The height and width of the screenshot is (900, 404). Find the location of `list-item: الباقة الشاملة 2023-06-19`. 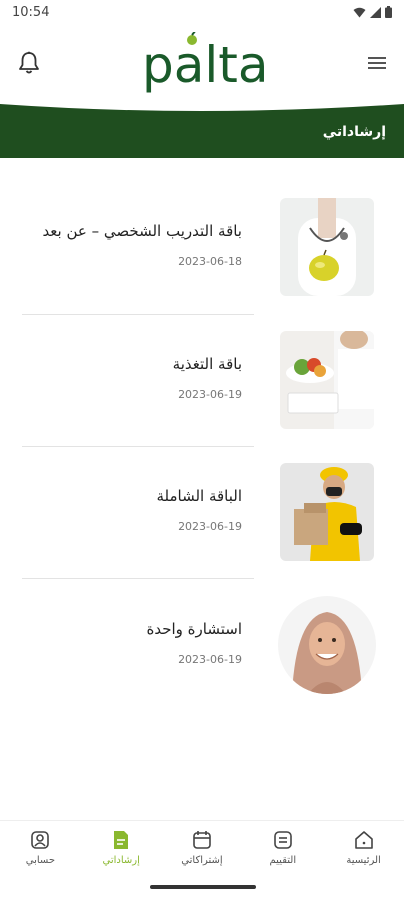

list-item: الباقة الشاملة 2023-06-19 is located at coordinates (202, 505).